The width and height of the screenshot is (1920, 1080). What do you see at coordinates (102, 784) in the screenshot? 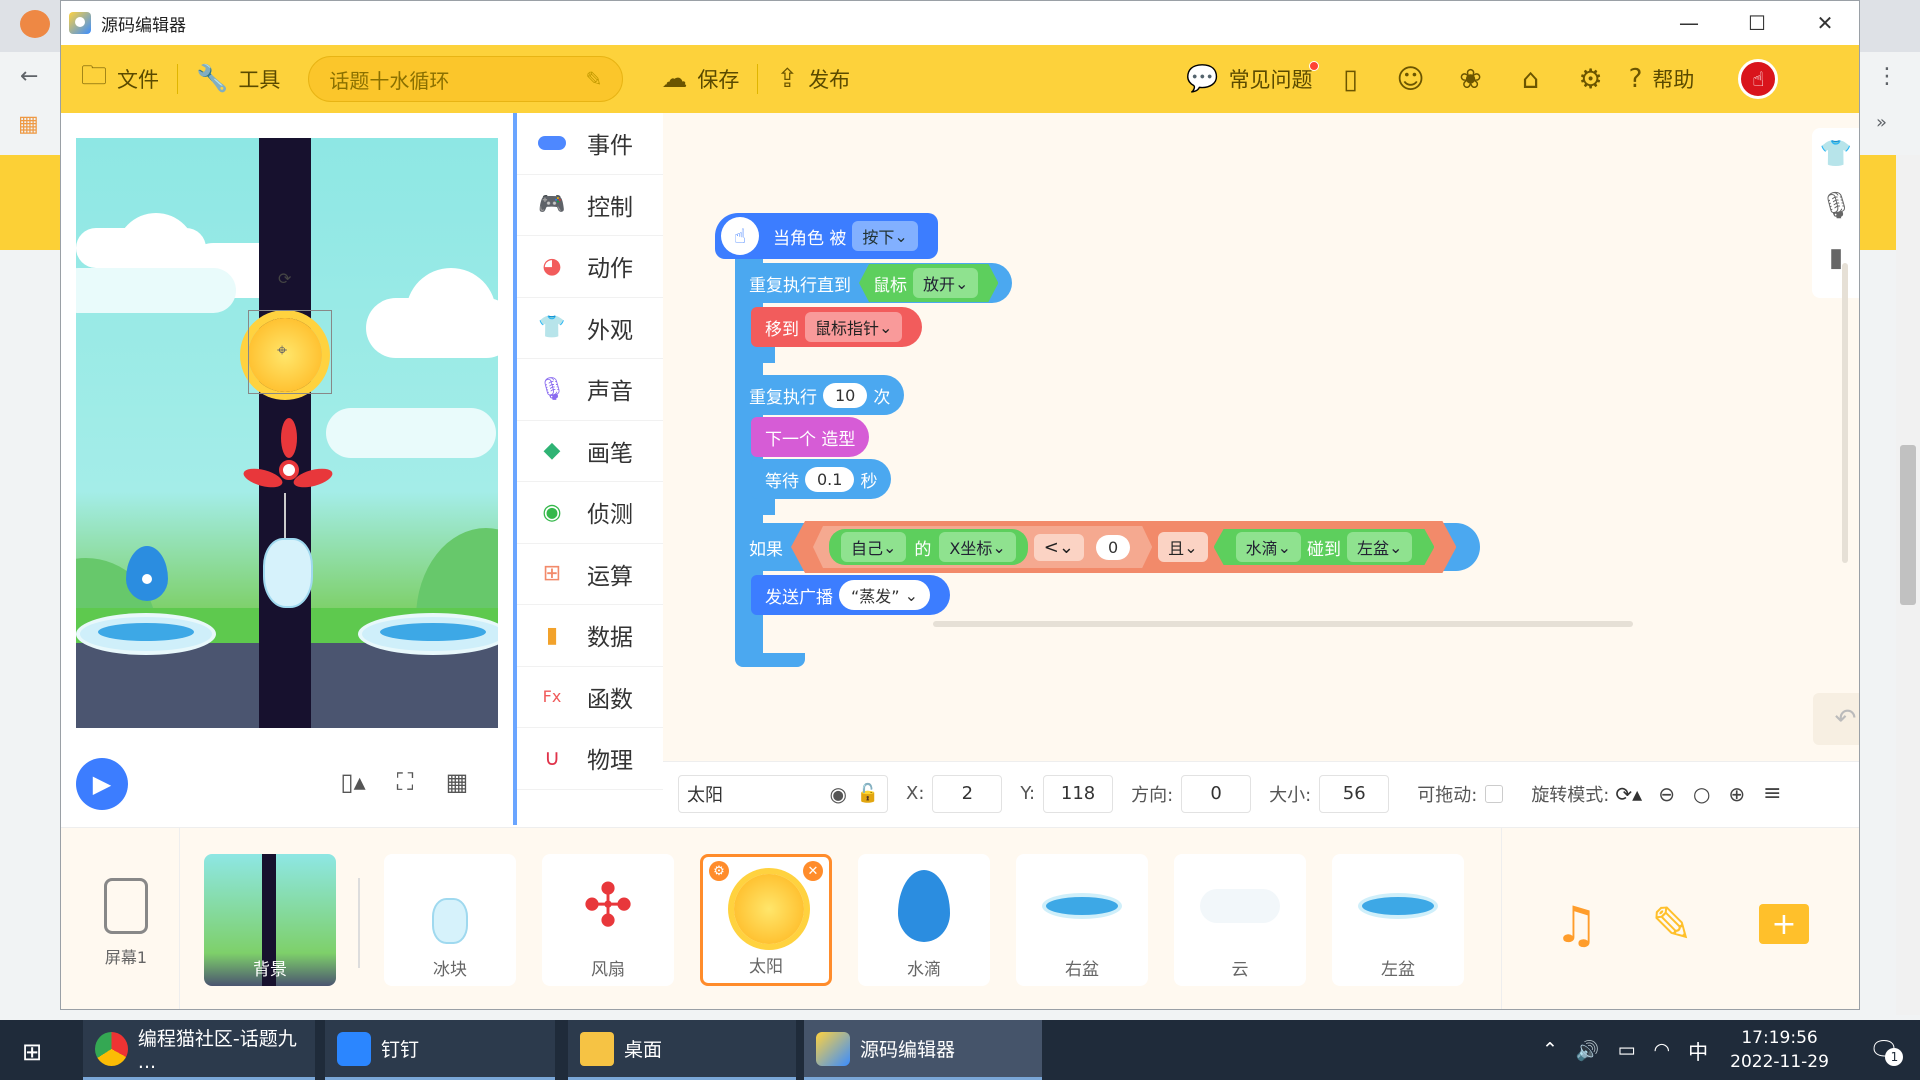
I see `play-button: ▶` at bounding box center [102, 784].